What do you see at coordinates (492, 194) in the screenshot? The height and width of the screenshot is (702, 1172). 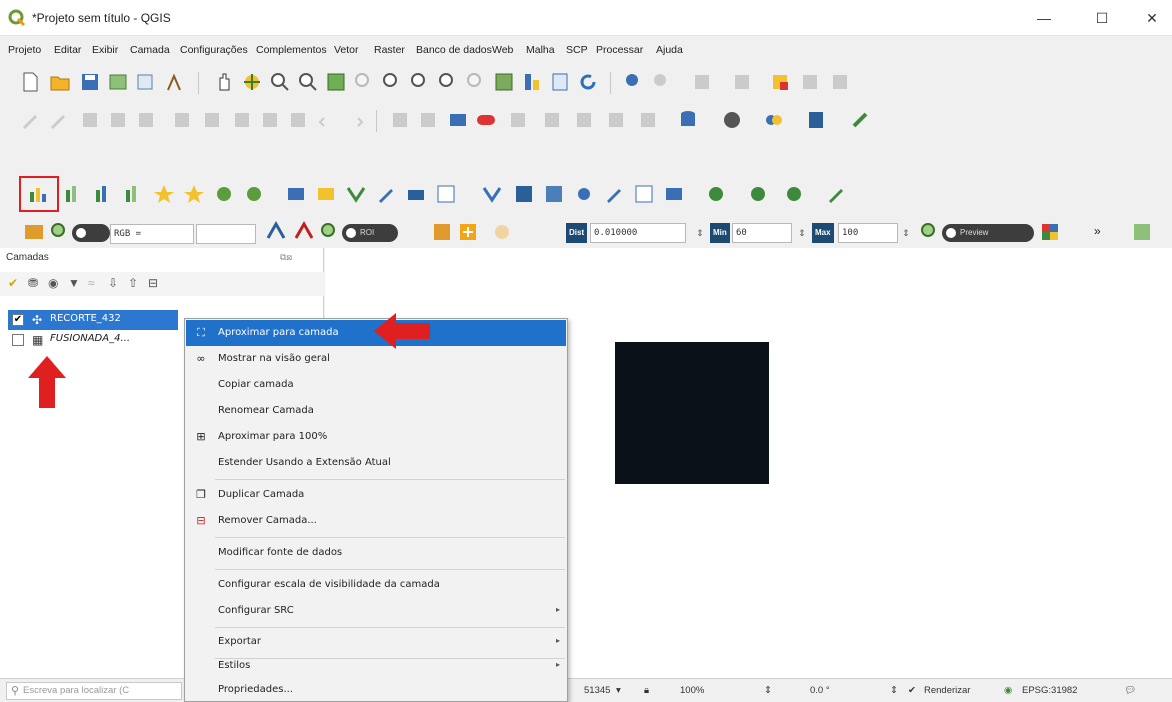 I see `split-raster-icon` at bounding box center [492, 194].